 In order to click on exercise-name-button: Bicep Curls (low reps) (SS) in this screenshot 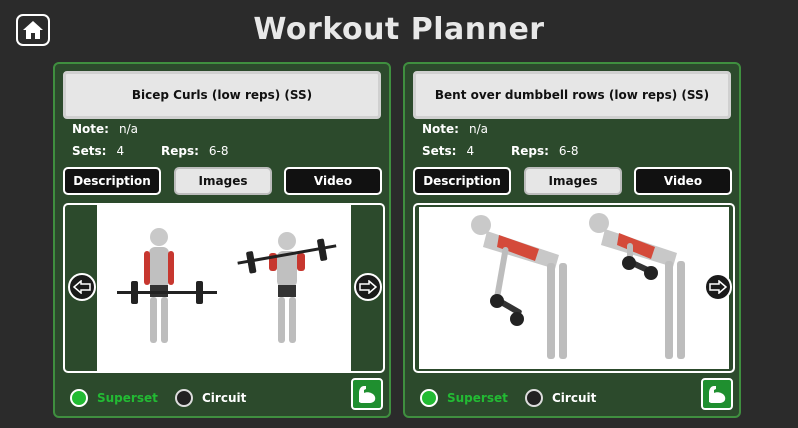, I will do `click(222, 95)`.